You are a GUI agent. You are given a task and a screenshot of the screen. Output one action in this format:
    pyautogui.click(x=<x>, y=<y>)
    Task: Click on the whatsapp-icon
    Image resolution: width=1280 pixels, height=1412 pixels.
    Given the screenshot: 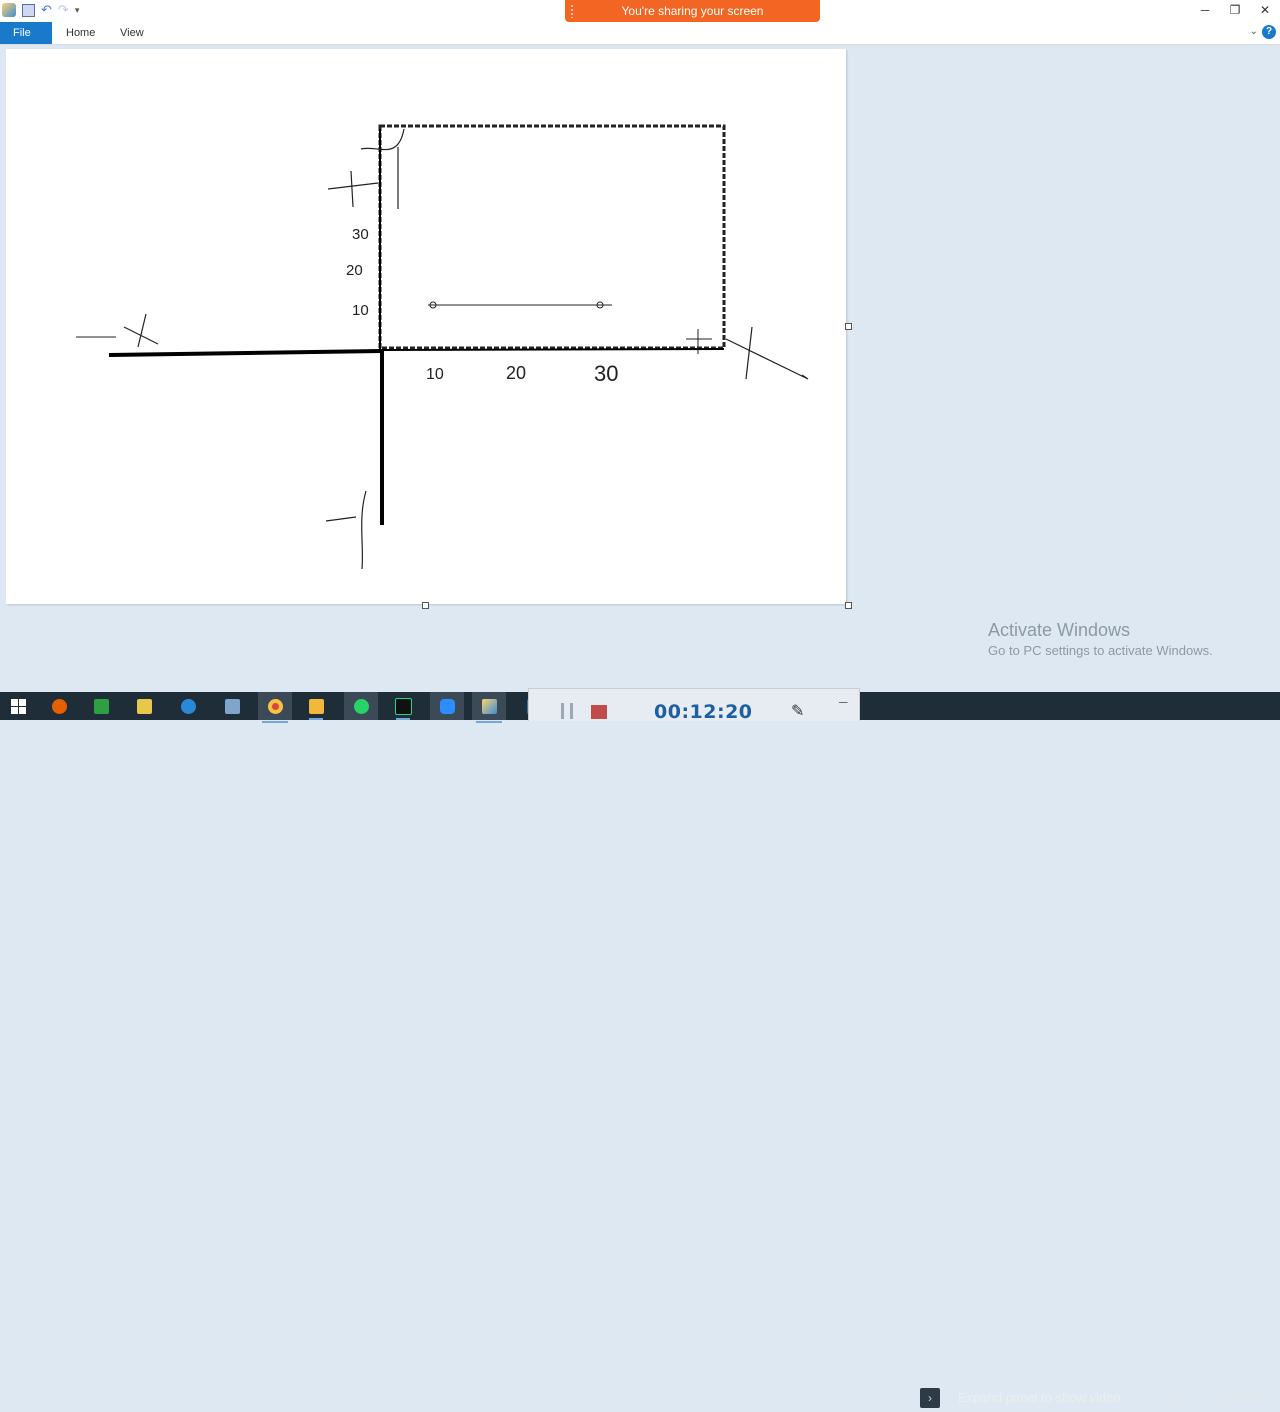 What is the action you would take?
    pyautogui.click(x=361, y=706)
    